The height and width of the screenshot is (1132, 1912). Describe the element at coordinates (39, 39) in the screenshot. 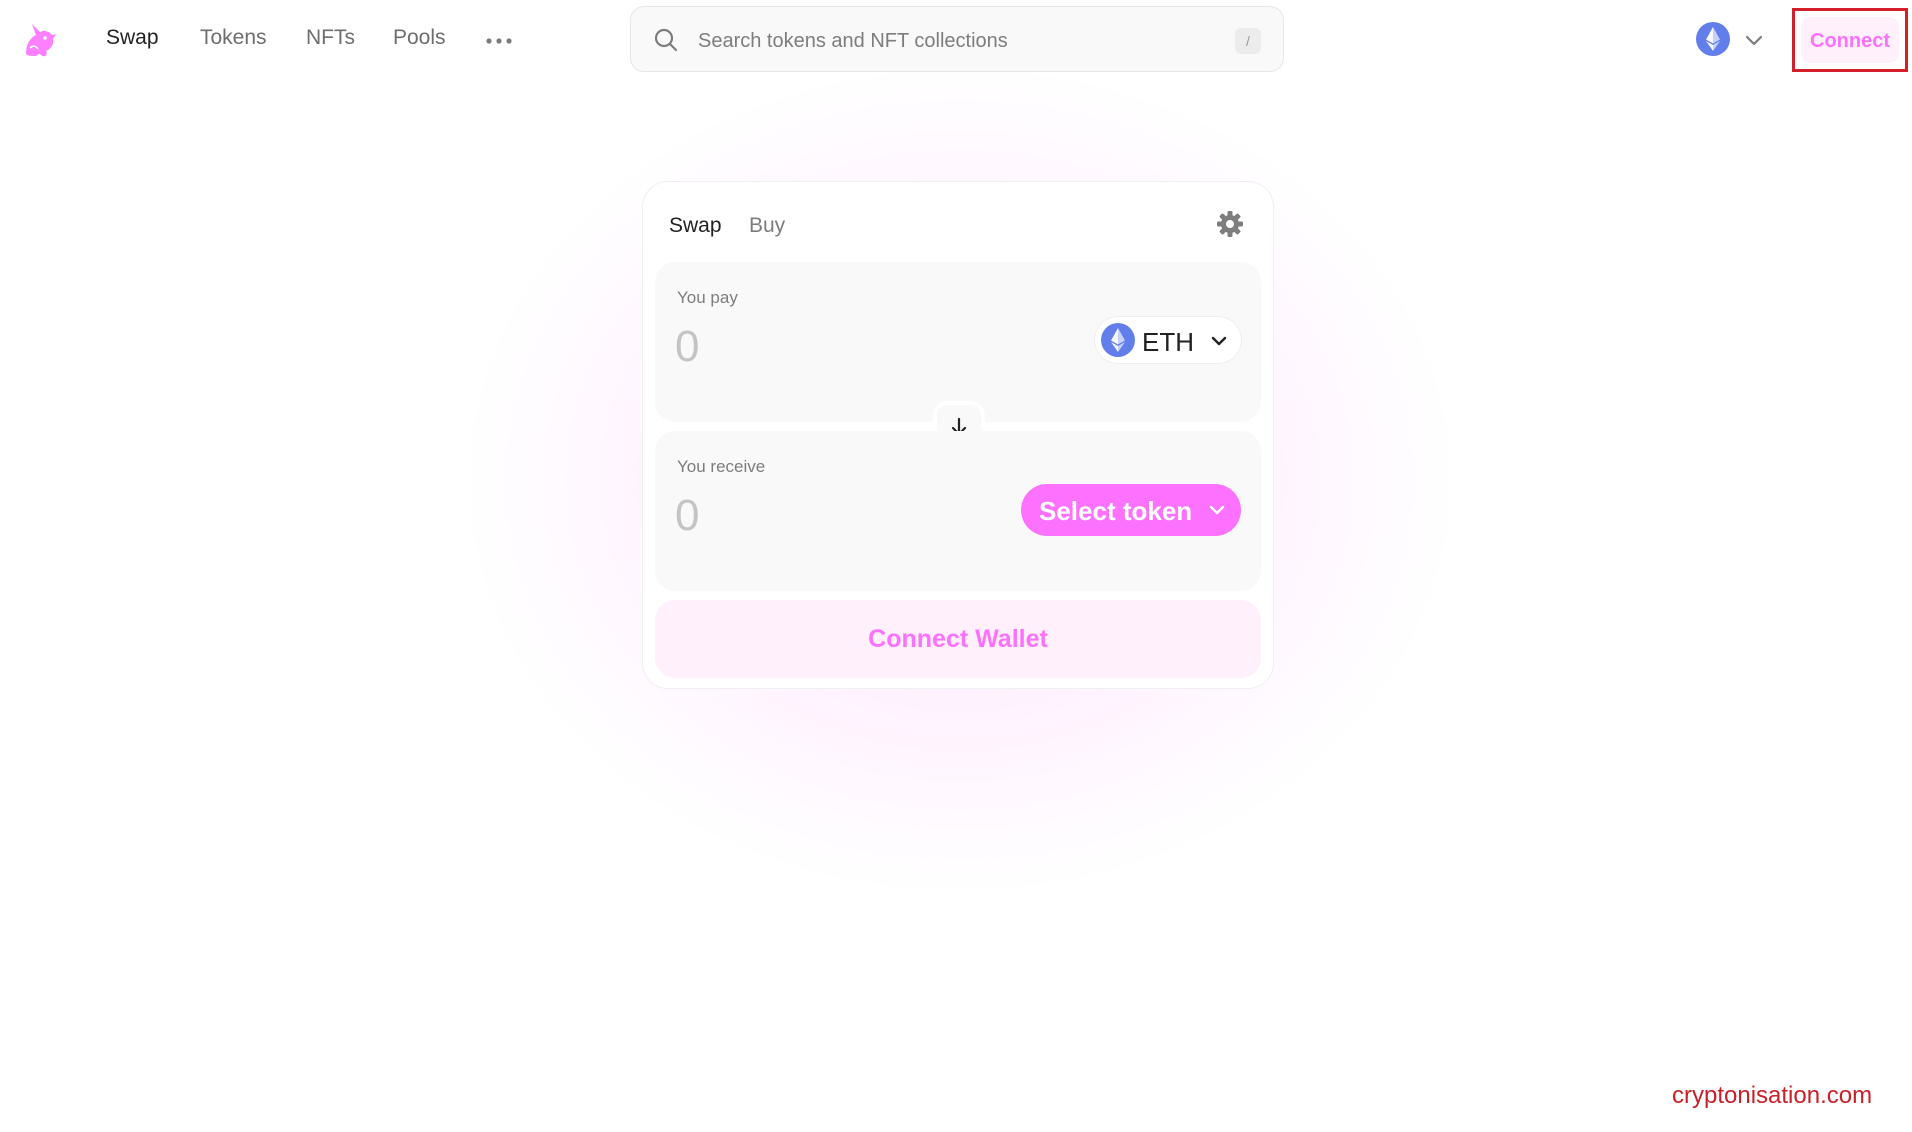

I see `uniswap-logo-icon` at that location.